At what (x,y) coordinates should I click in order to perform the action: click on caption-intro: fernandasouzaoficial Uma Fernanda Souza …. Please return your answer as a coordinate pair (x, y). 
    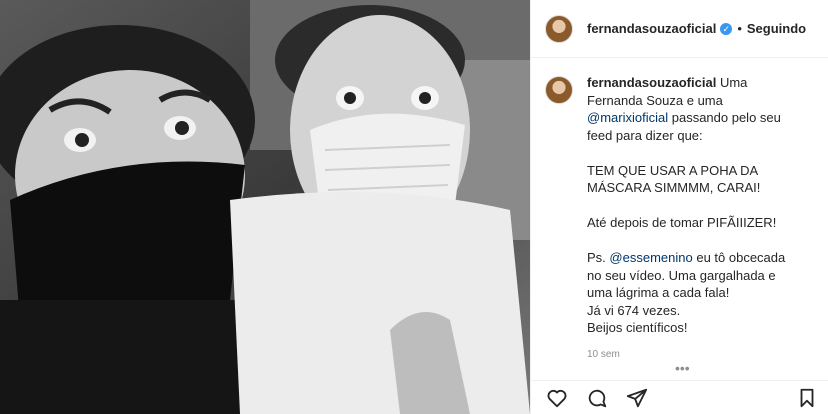
    Looking at the image, I should click on (694, 109).